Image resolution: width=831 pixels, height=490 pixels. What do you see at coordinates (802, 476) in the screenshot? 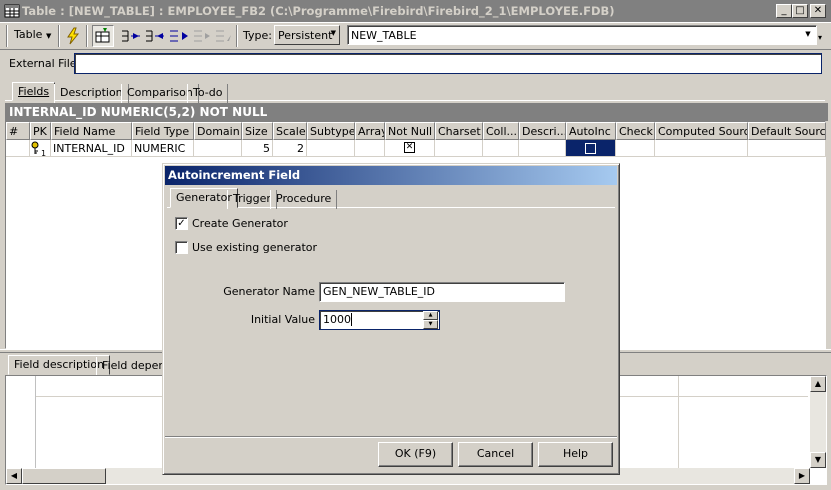
I see `scroll-right-icon: ▶` at bounding box center [802, 476].